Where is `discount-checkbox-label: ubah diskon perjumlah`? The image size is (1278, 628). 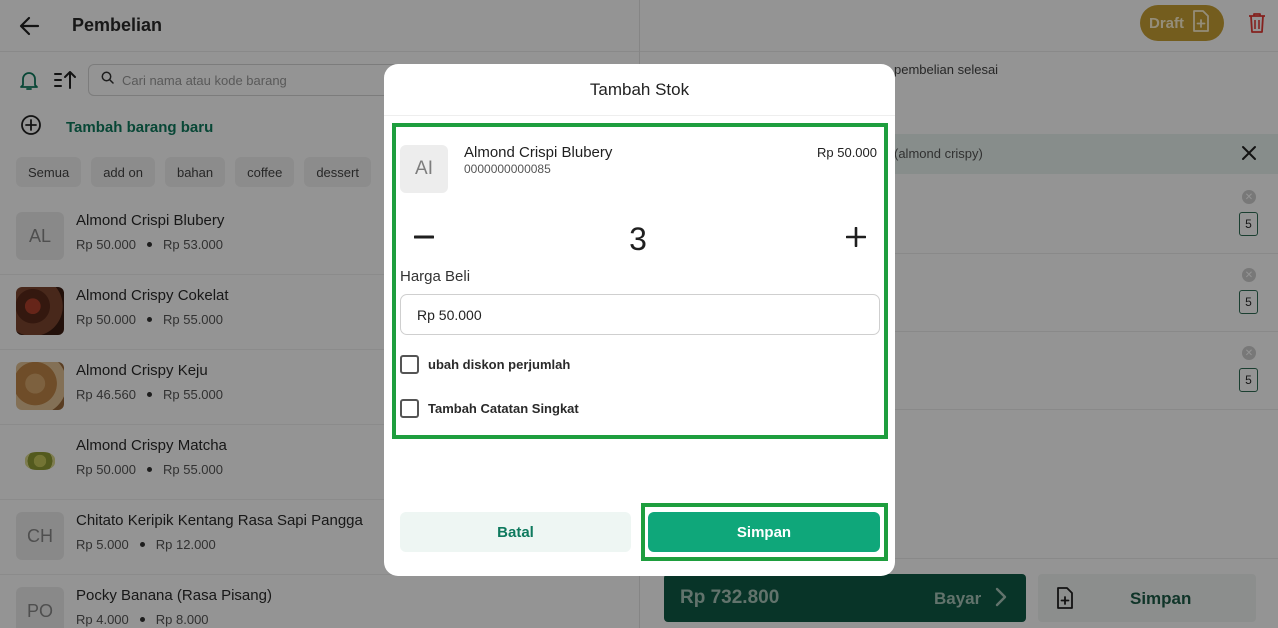 discount-checkbox-label: ubah diskon perjumlah is located at coordinates (499, 364).